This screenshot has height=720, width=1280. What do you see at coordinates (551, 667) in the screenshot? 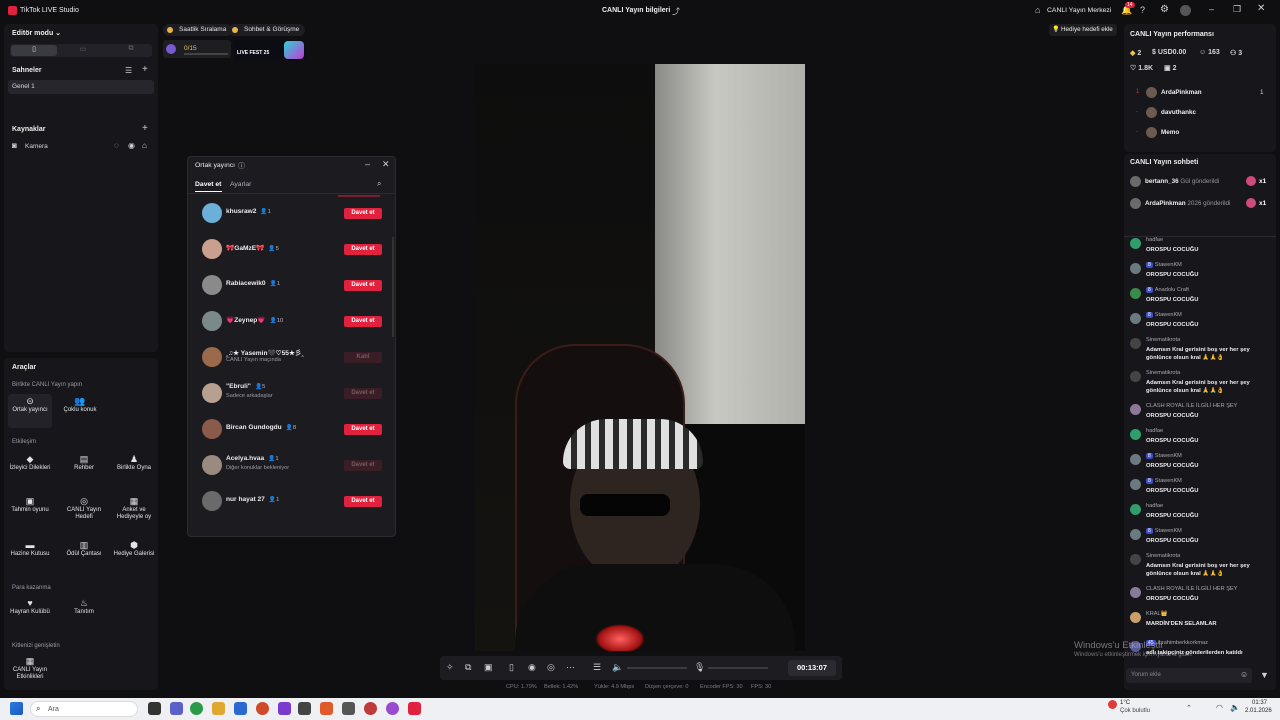
I see `target-icon: ◎` at bounding box center [551, 667].